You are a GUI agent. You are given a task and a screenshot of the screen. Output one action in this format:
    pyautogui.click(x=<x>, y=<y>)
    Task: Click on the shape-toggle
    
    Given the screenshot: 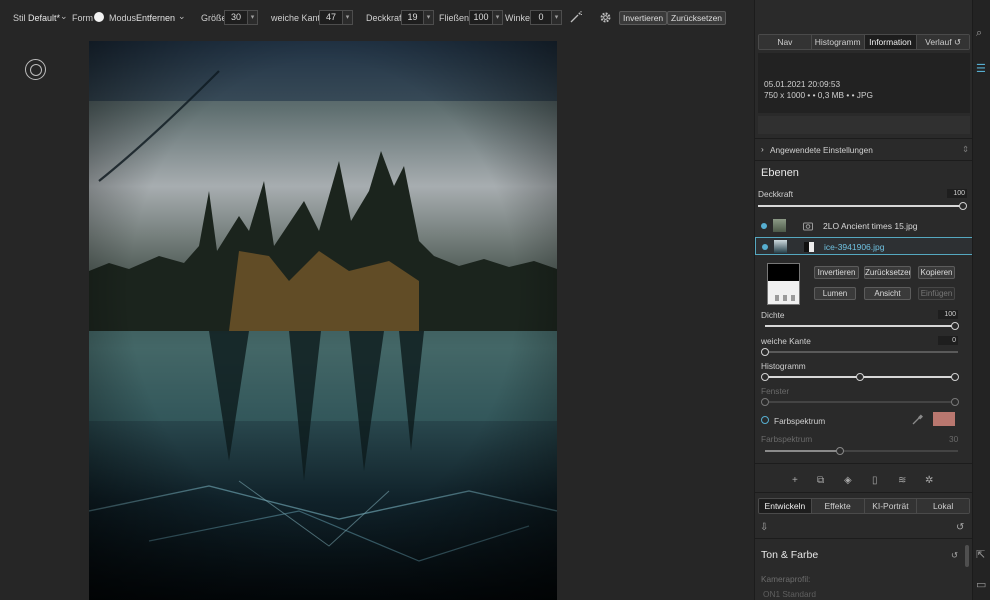 What is the action you would take?
    pyautogui.click(x=99, y=17)
    